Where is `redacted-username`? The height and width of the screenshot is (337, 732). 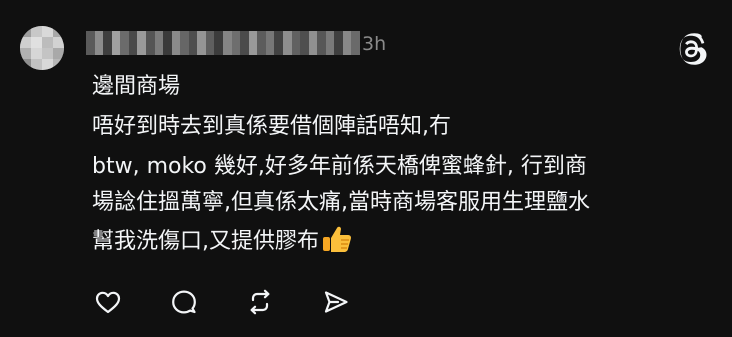 redacted-username is located at coordinates (223, 43).